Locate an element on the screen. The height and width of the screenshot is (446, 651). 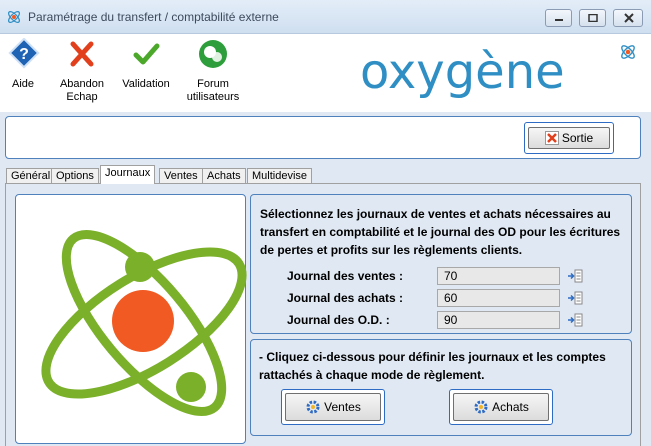
journal-od-field: 90 is located at coordinates (498, 320).